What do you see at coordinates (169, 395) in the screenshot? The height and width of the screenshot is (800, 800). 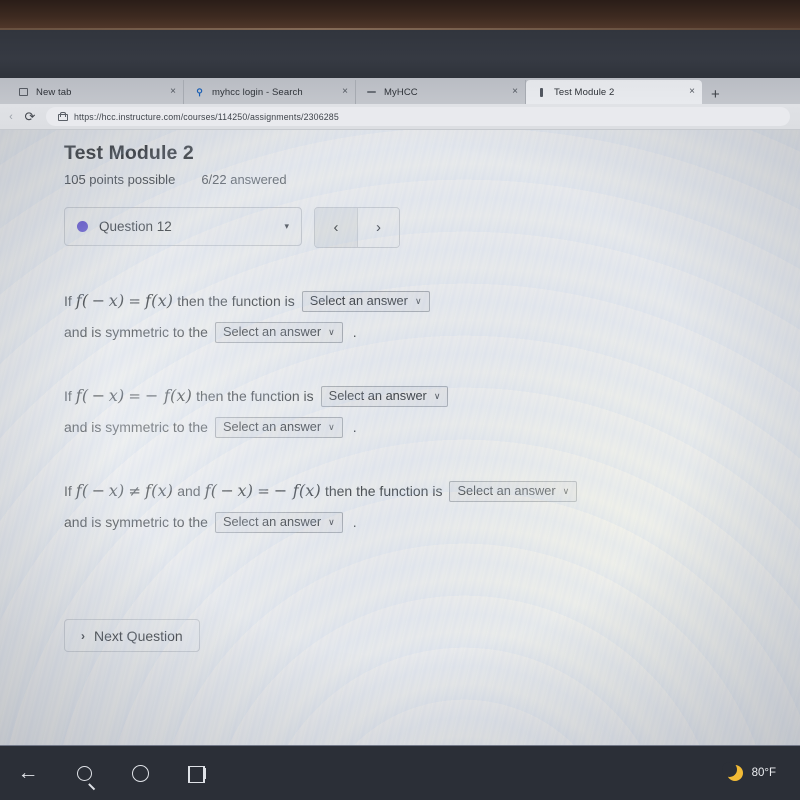 I see `math-expression-right: − f(x)` at bounding box center [169, 395].